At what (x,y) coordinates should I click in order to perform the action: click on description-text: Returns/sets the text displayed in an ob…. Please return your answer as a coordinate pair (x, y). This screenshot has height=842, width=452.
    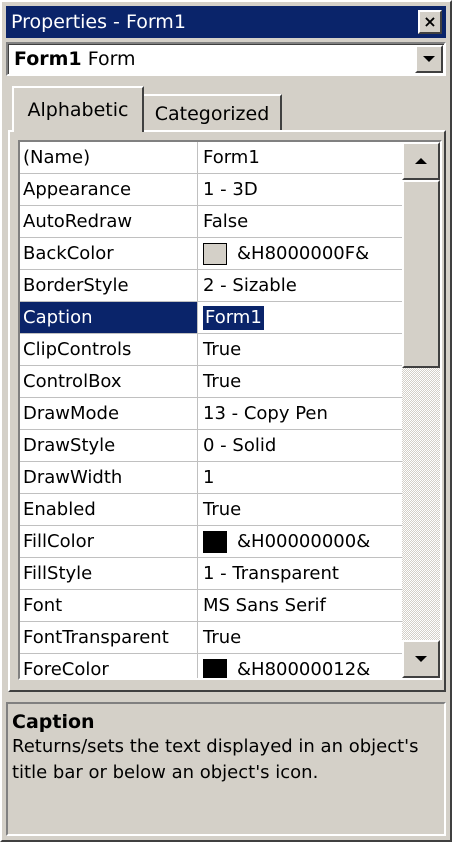
    Looking at the image, I should click on (215, 759).